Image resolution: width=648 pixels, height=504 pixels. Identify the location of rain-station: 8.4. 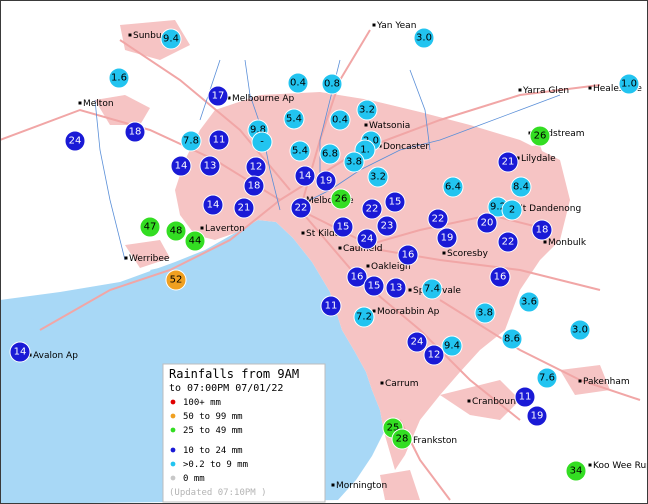
(521, 187).